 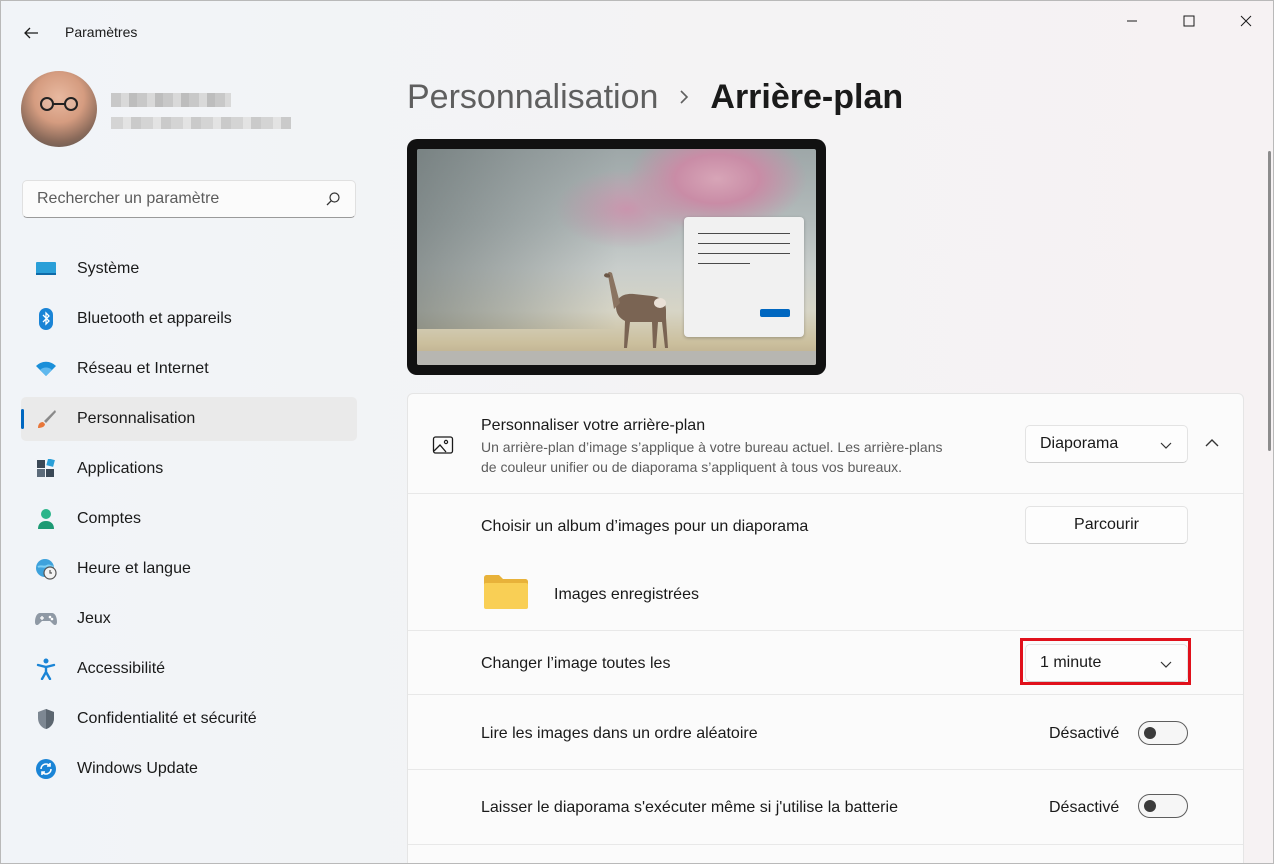 I want to click on preview-trees, so click(x=517, y=239).